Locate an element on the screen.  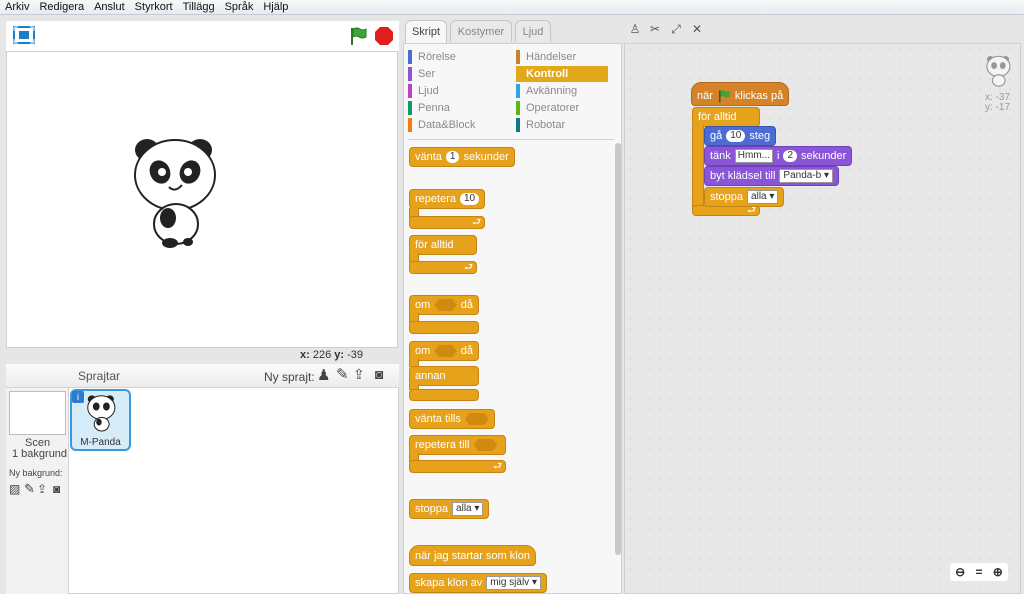
category-list-left: Rörelse Ser Ljud Penna Data&Block is located at coordinates (458, 91).